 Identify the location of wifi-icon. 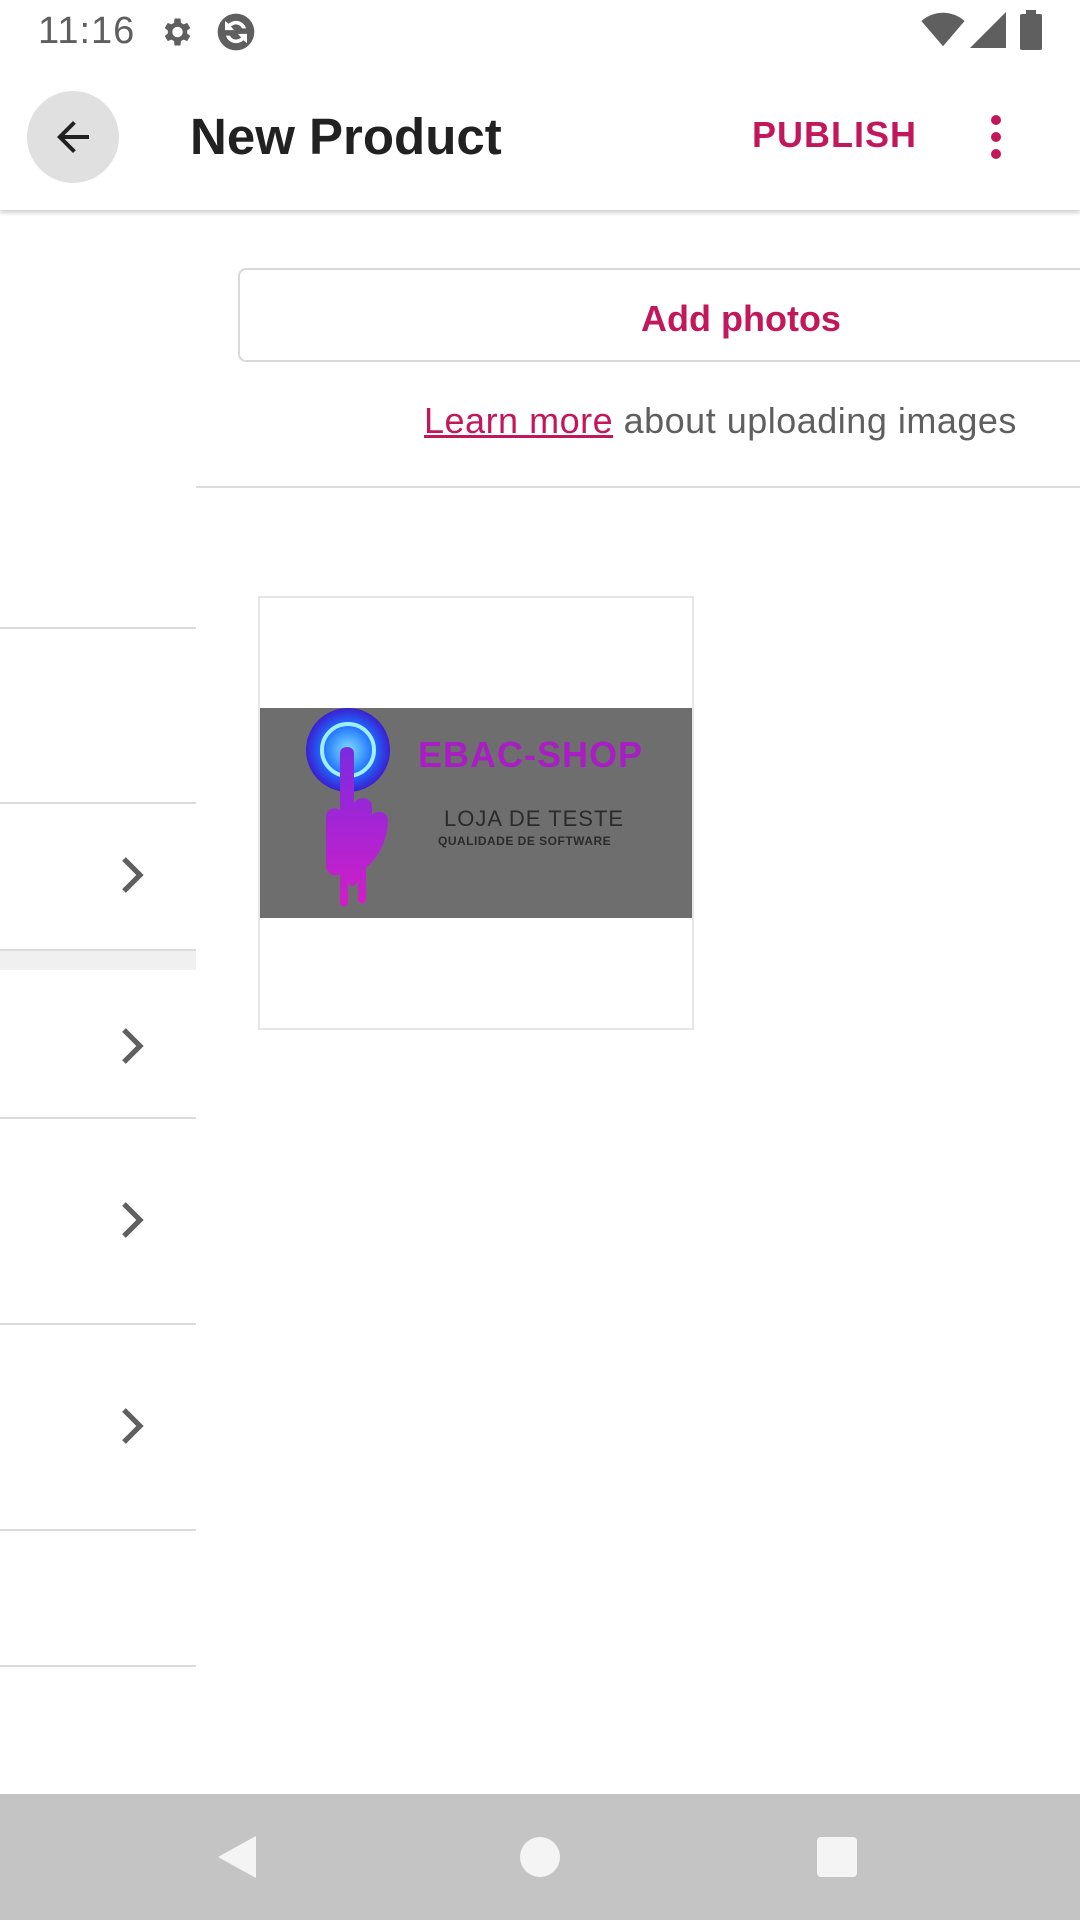
(943, 29).